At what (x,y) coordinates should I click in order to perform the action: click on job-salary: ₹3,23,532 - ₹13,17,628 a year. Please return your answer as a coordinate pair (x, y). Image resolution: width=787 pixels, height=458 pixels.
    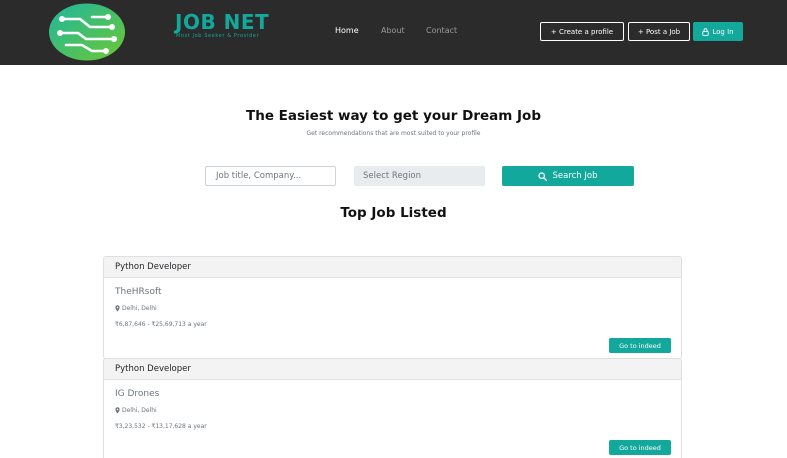
    Looking at the image, I should click on (161, 426).